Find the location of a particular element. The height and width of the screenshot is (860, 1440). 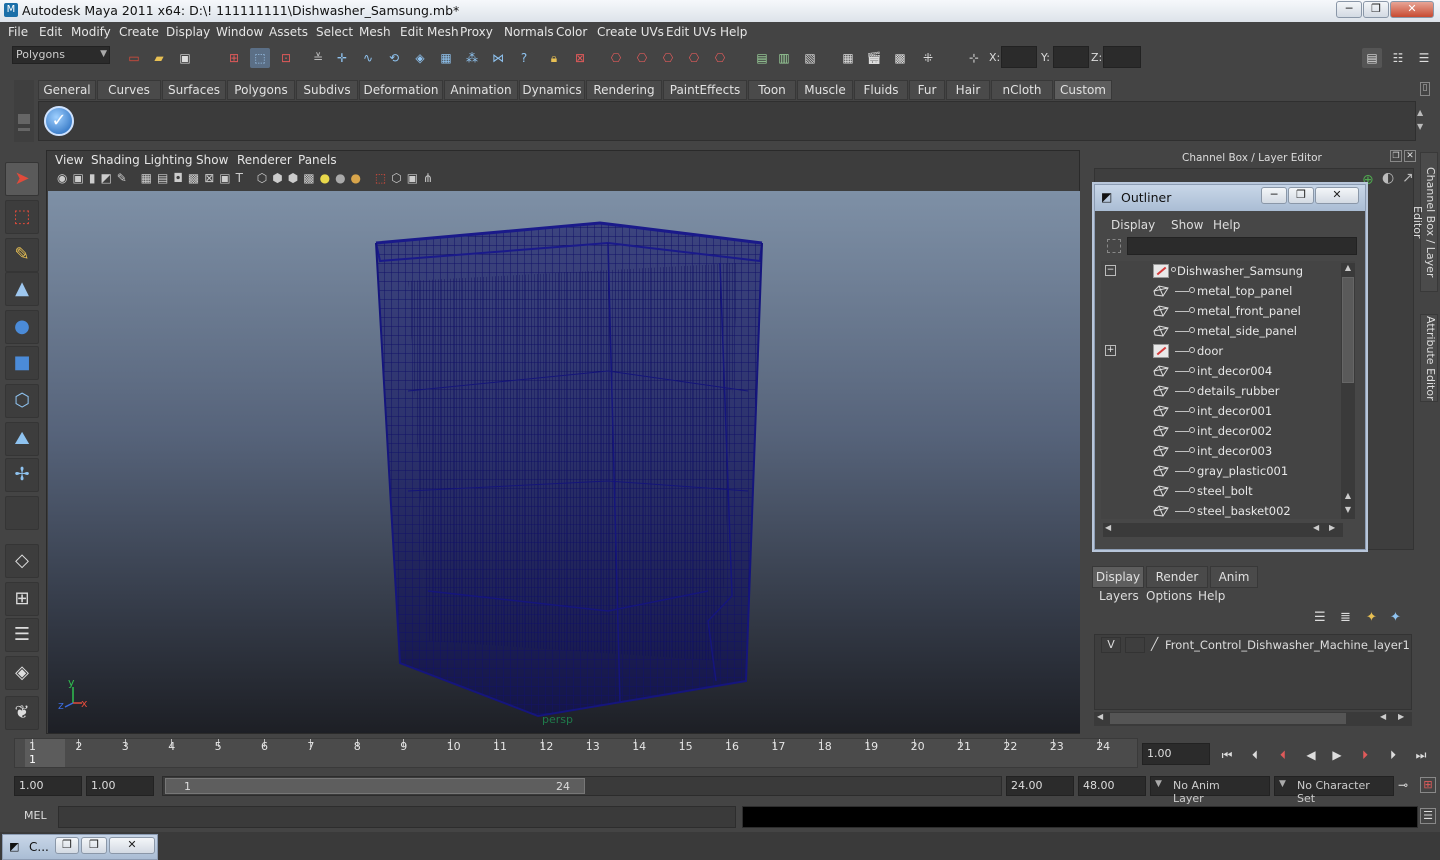

outliner-minimize-button: ─ is located at coordinates (1274, 195).